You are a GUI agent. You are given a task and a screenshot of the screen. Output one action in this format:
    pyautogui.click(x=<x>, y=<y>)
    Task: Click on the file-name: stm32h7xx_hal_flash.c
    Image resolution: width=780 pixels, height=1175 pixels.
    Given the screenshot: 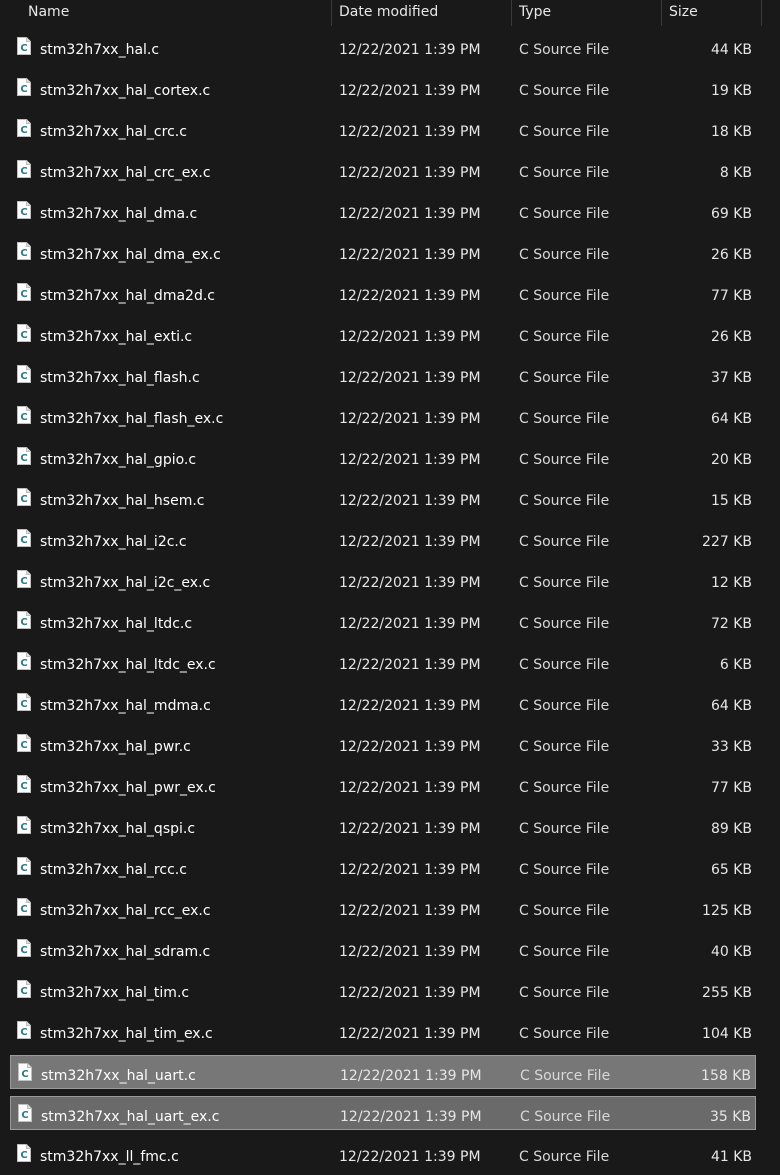 What is the action you would take?
    pyautogui.click(x=120, y=378)
    